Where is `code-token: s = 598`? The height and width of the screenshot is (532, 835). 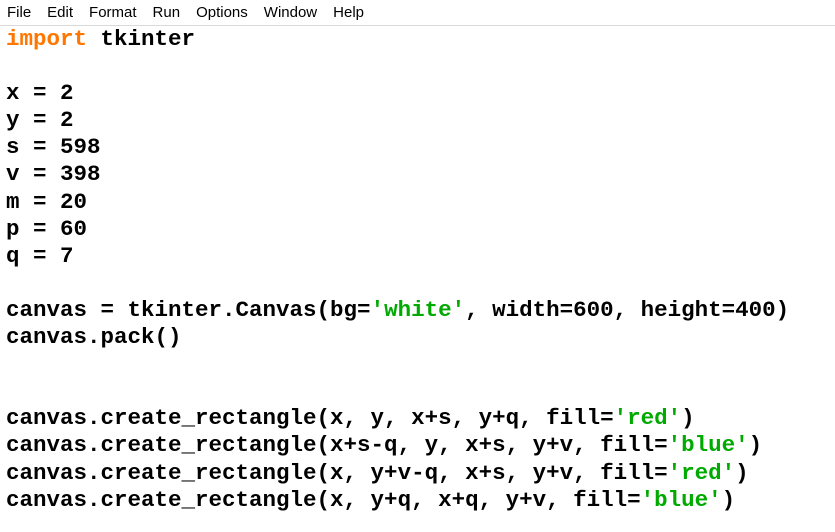
code-token: s = 598 is located at coordinates (53, 147).